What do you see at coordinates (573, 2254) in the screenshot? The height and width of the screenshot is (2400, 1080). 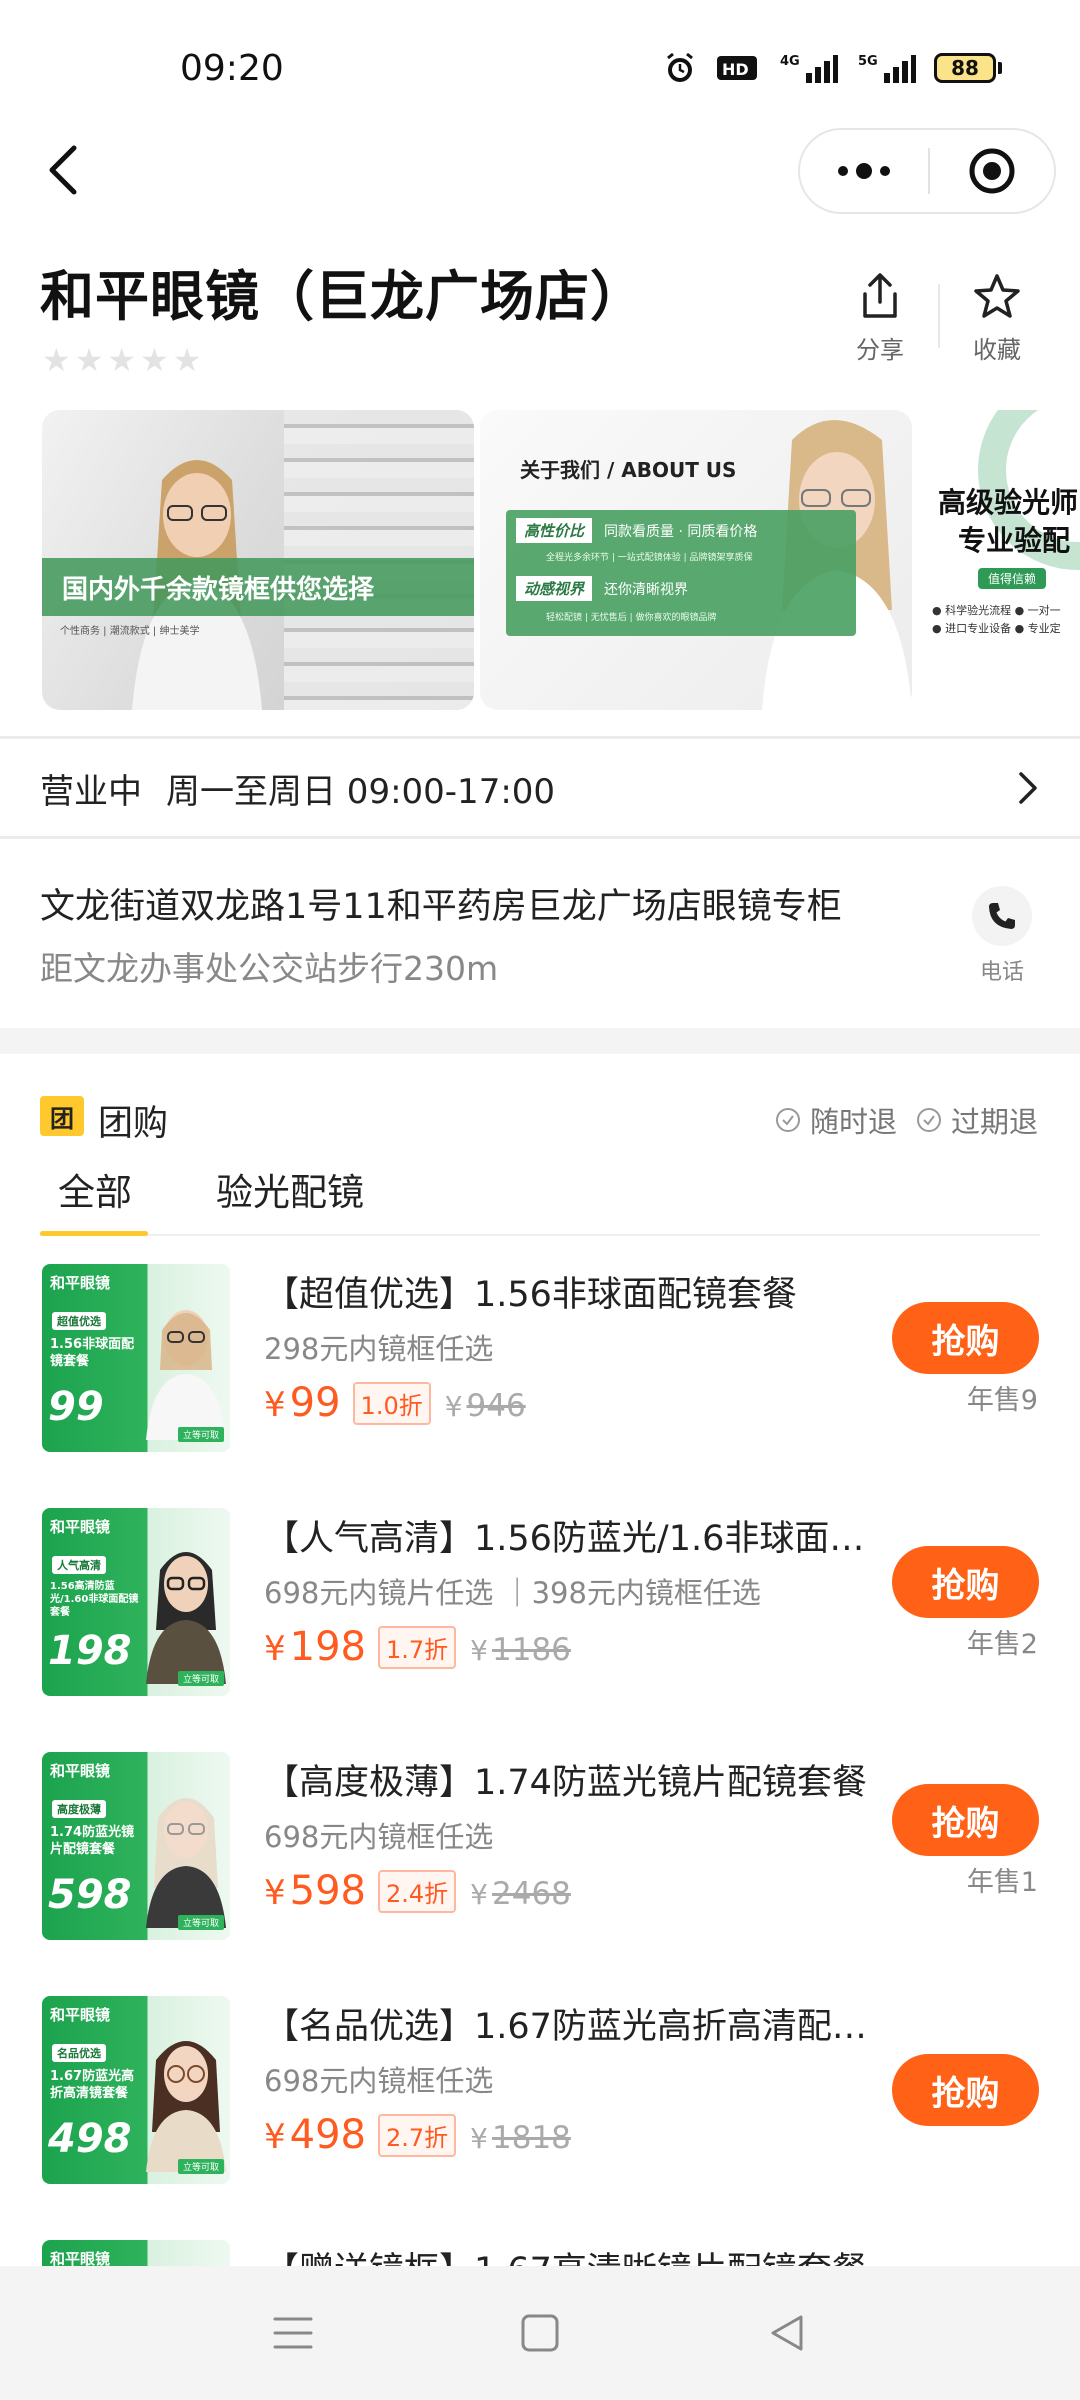 I see `deal-title: 【赠送镜框】1.67高清晰镜片配镜套餐` at bounding box center [573, 2254].